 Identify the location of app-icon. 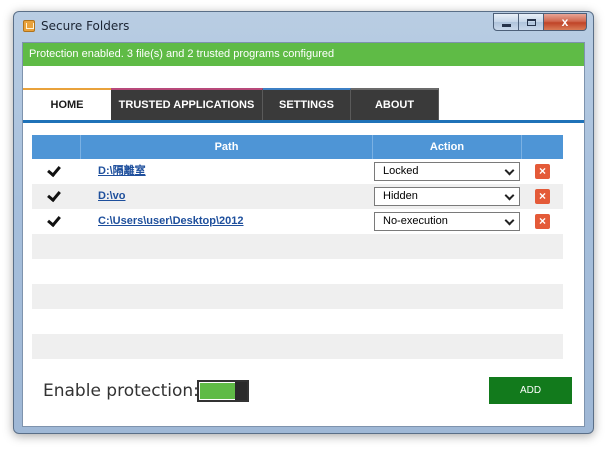
(29, 26).